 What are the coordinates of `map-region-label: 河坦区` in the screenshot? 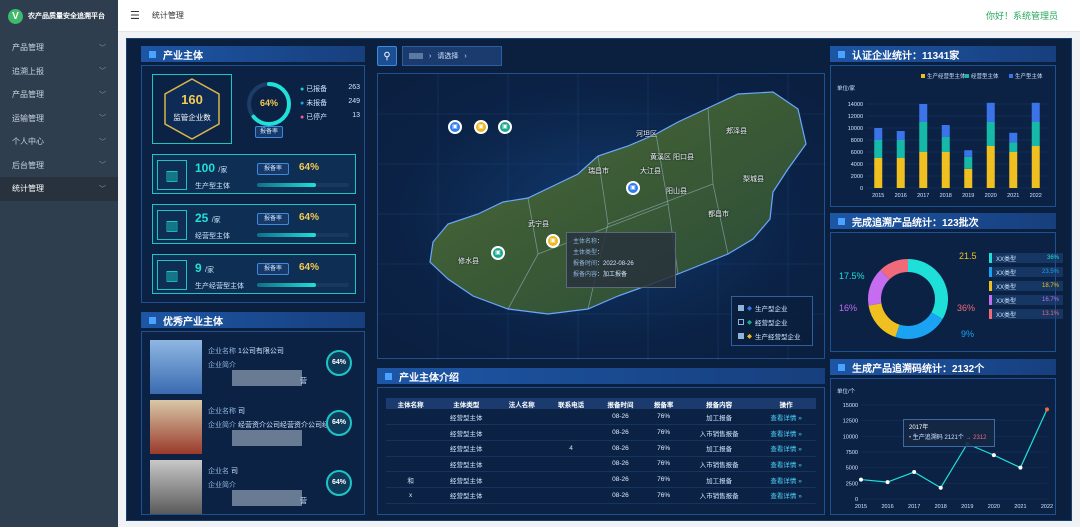 It's located at (646, 134).